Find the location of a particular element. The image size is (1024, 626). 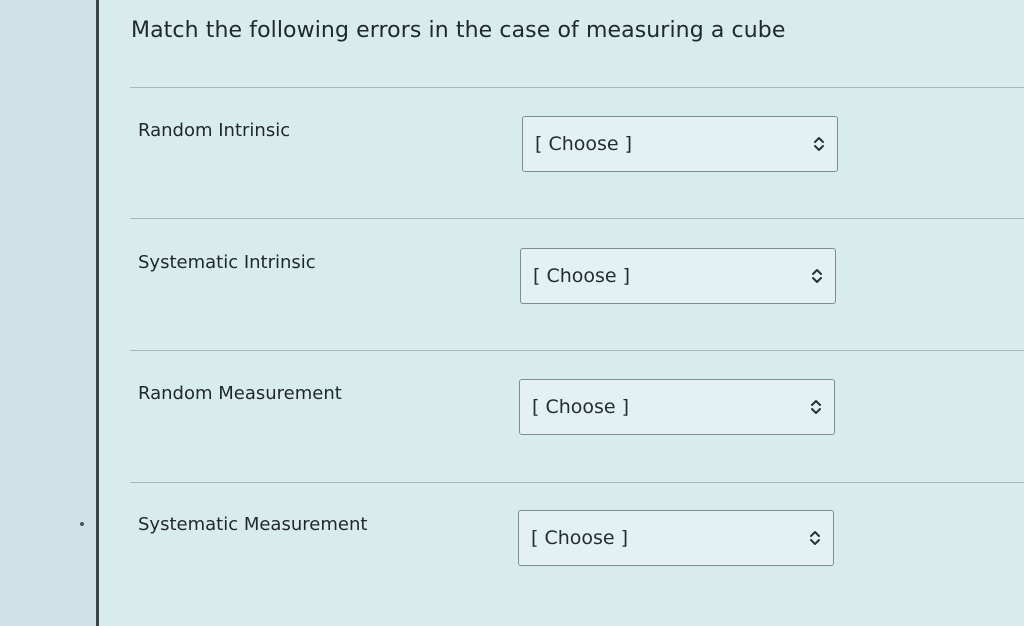

match-select-random-measurement: [ Choose ] is located at coordinates (677, 407).